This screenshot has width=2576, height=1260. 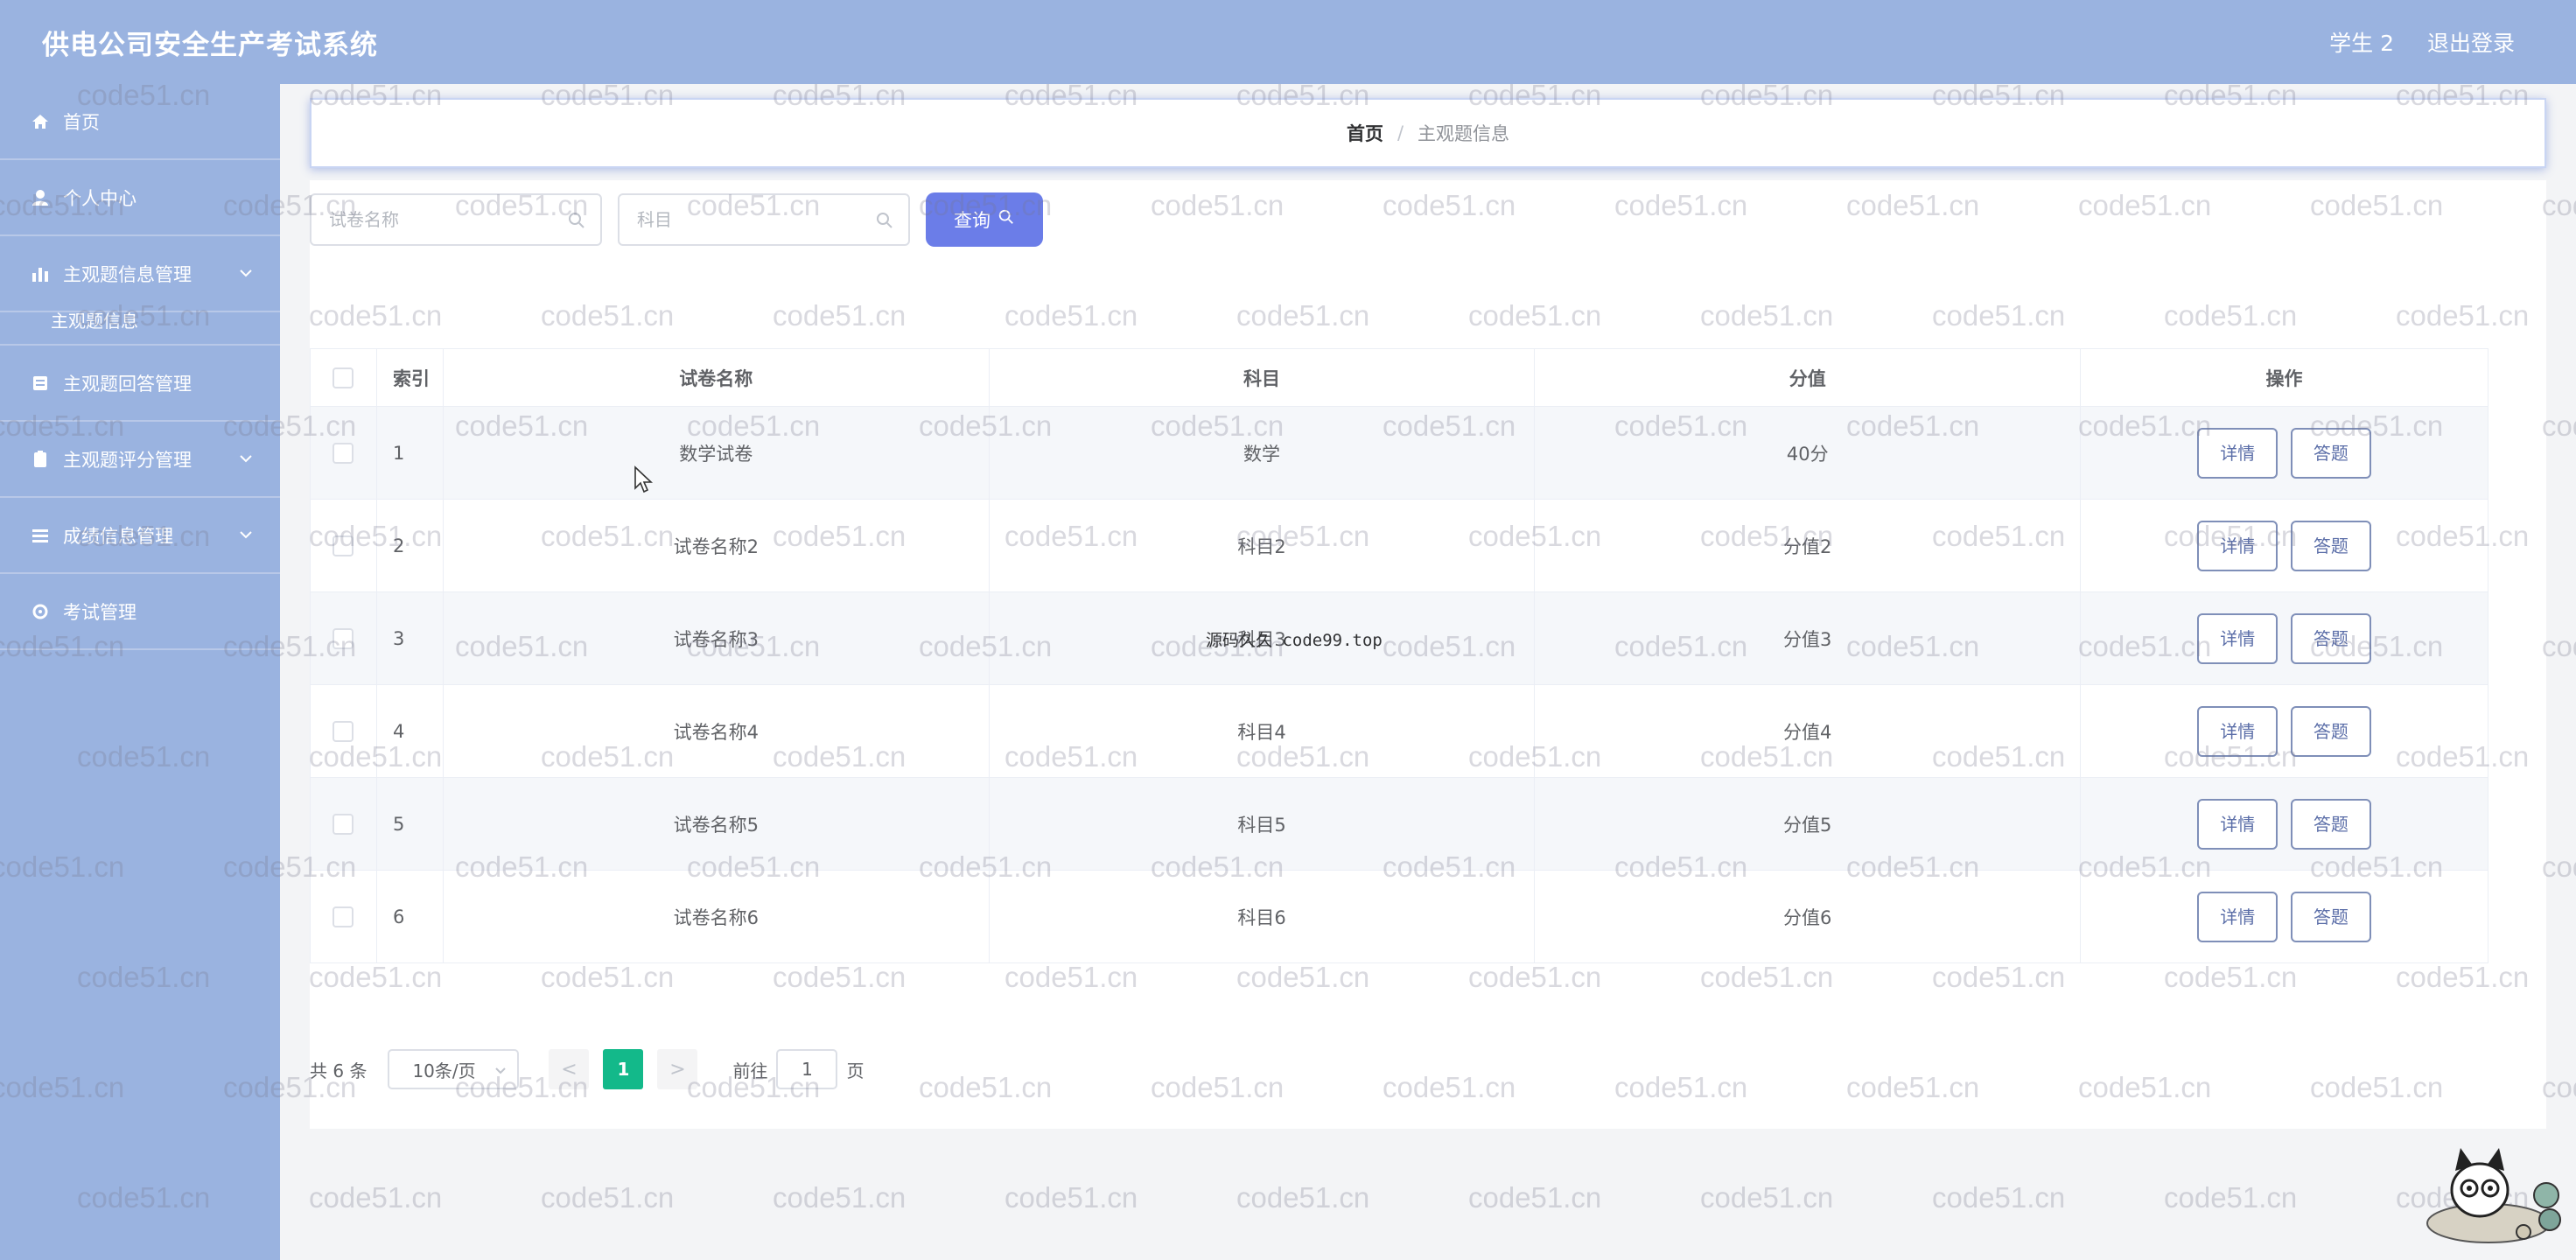 What do you see at coordinates (409, 824) in the screenshot?
I see `row-index: 5` at bounding box center [409, 824].